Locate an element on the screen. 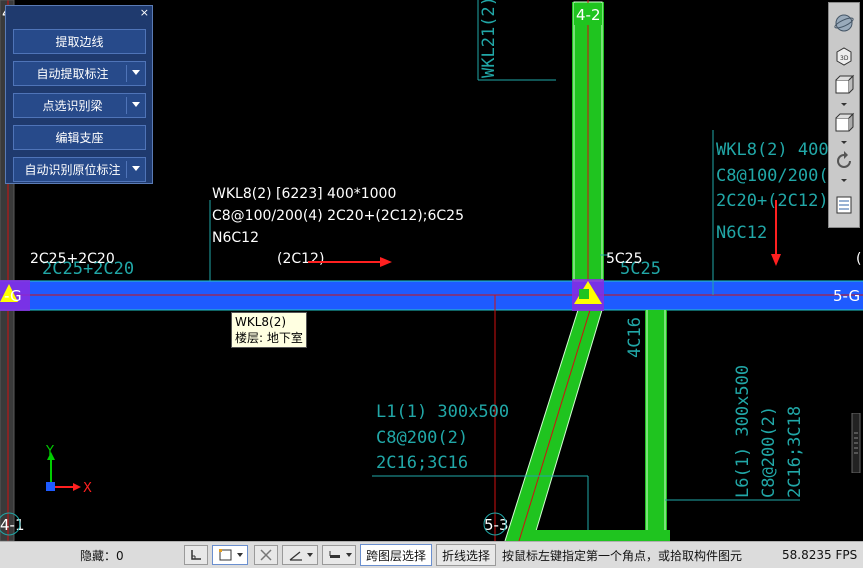  auto-recognize-in-situ-button: 自动识别原位标注 is located at coordinates (79, 169).